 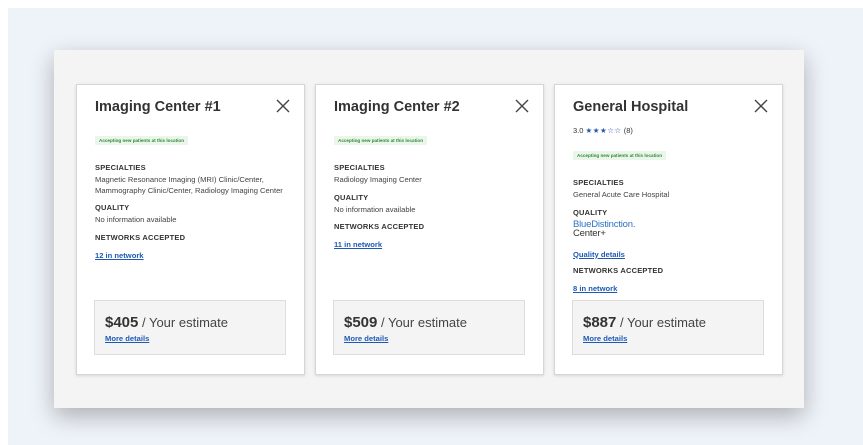 What do you see at coordinates (603, 130) in the screenshot?
I see `star-rating-icon: ★★★☆☆` at bounding box center [603, 130].